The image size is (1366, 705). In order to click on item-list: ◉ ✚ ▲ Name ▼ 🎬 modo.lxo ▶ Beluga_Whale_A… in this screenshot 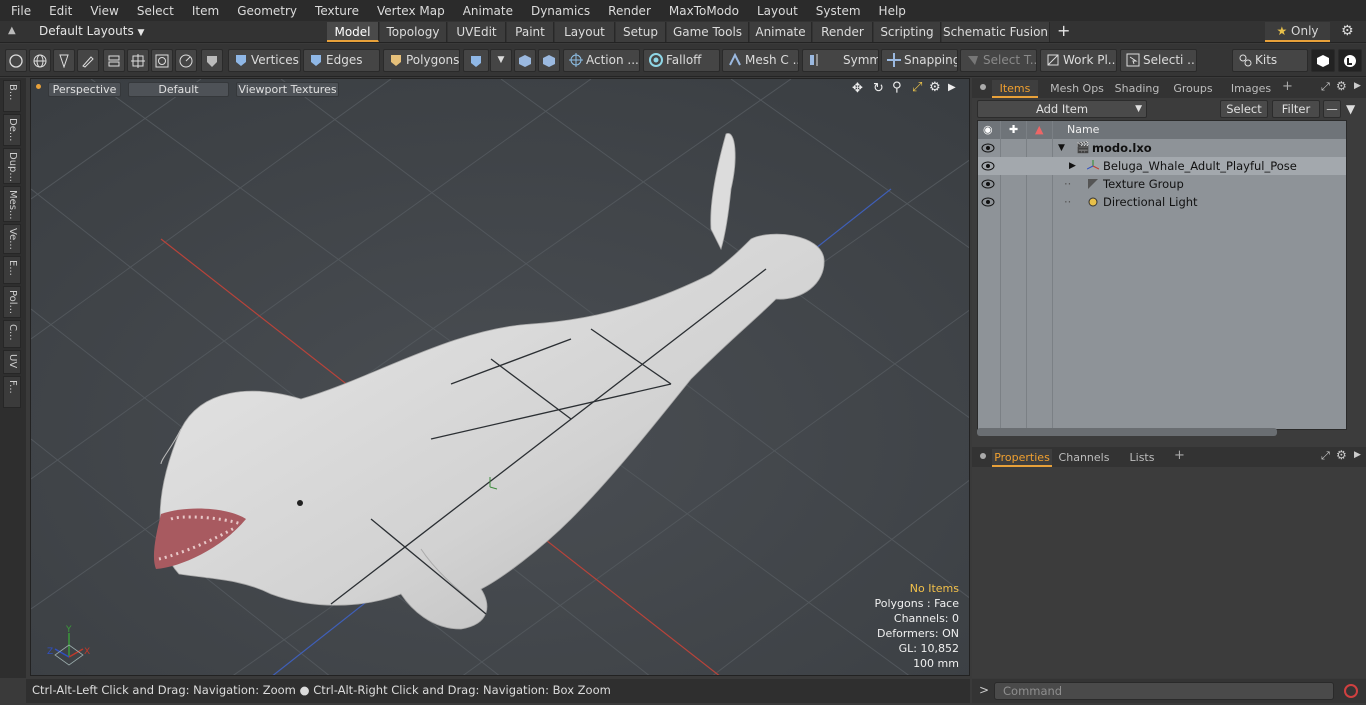, I will do `click(1162, 275)`.